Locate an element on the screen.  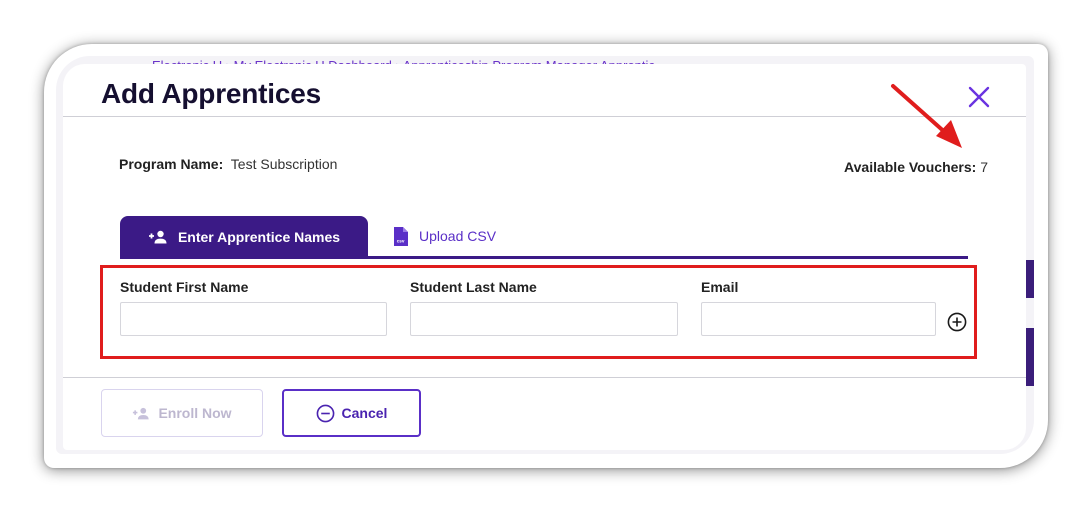
annotation-arrow-icon is located at coordinates (926, 116).